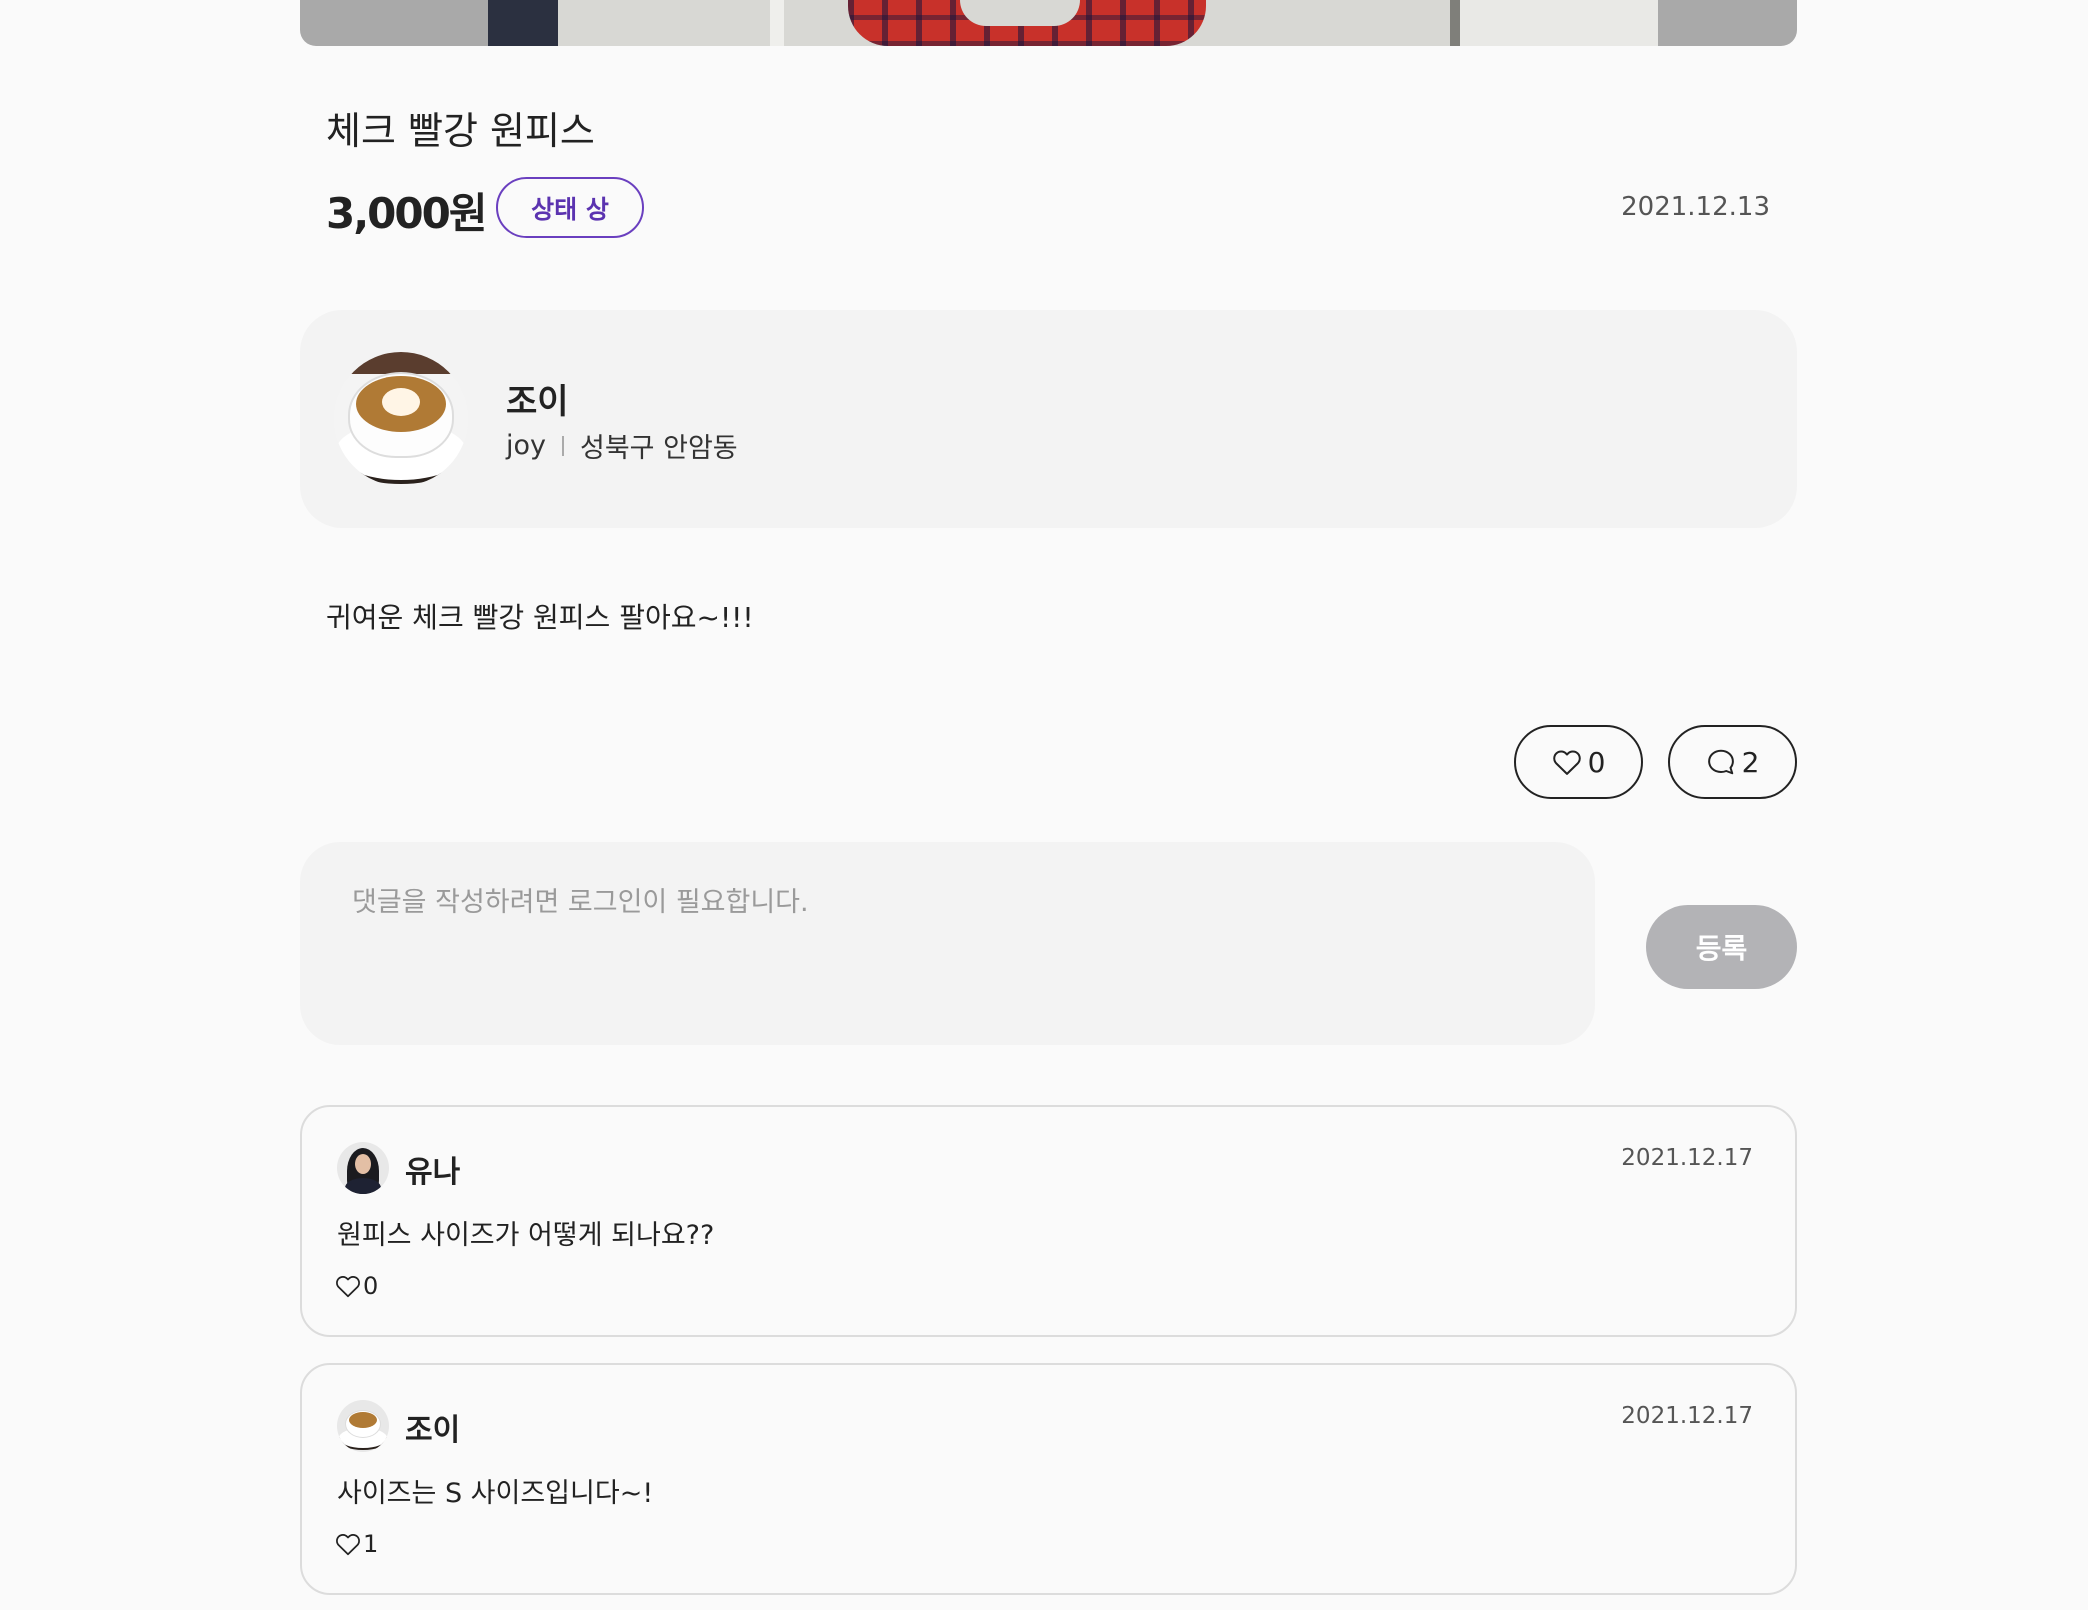 The height and width of the screenshot is (1610, 2088). What do you see at coordinates (1559, 23) in the screenshot?
I see `image-wall-light` at bounding box center [1559, 23].